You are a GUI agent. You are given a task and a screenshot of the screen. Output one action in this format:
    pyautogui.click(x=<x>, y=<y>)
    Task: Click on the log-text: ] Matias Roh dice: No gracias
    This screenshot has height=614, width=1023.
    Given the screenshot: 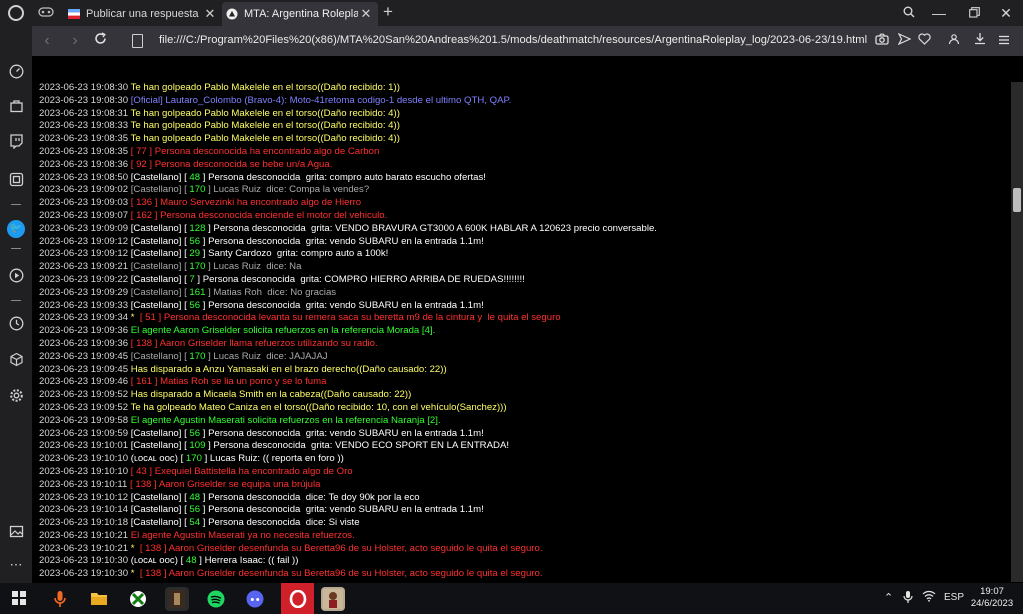 What is the action you would take?
    pyautogui.click(x=271, y=292)
    